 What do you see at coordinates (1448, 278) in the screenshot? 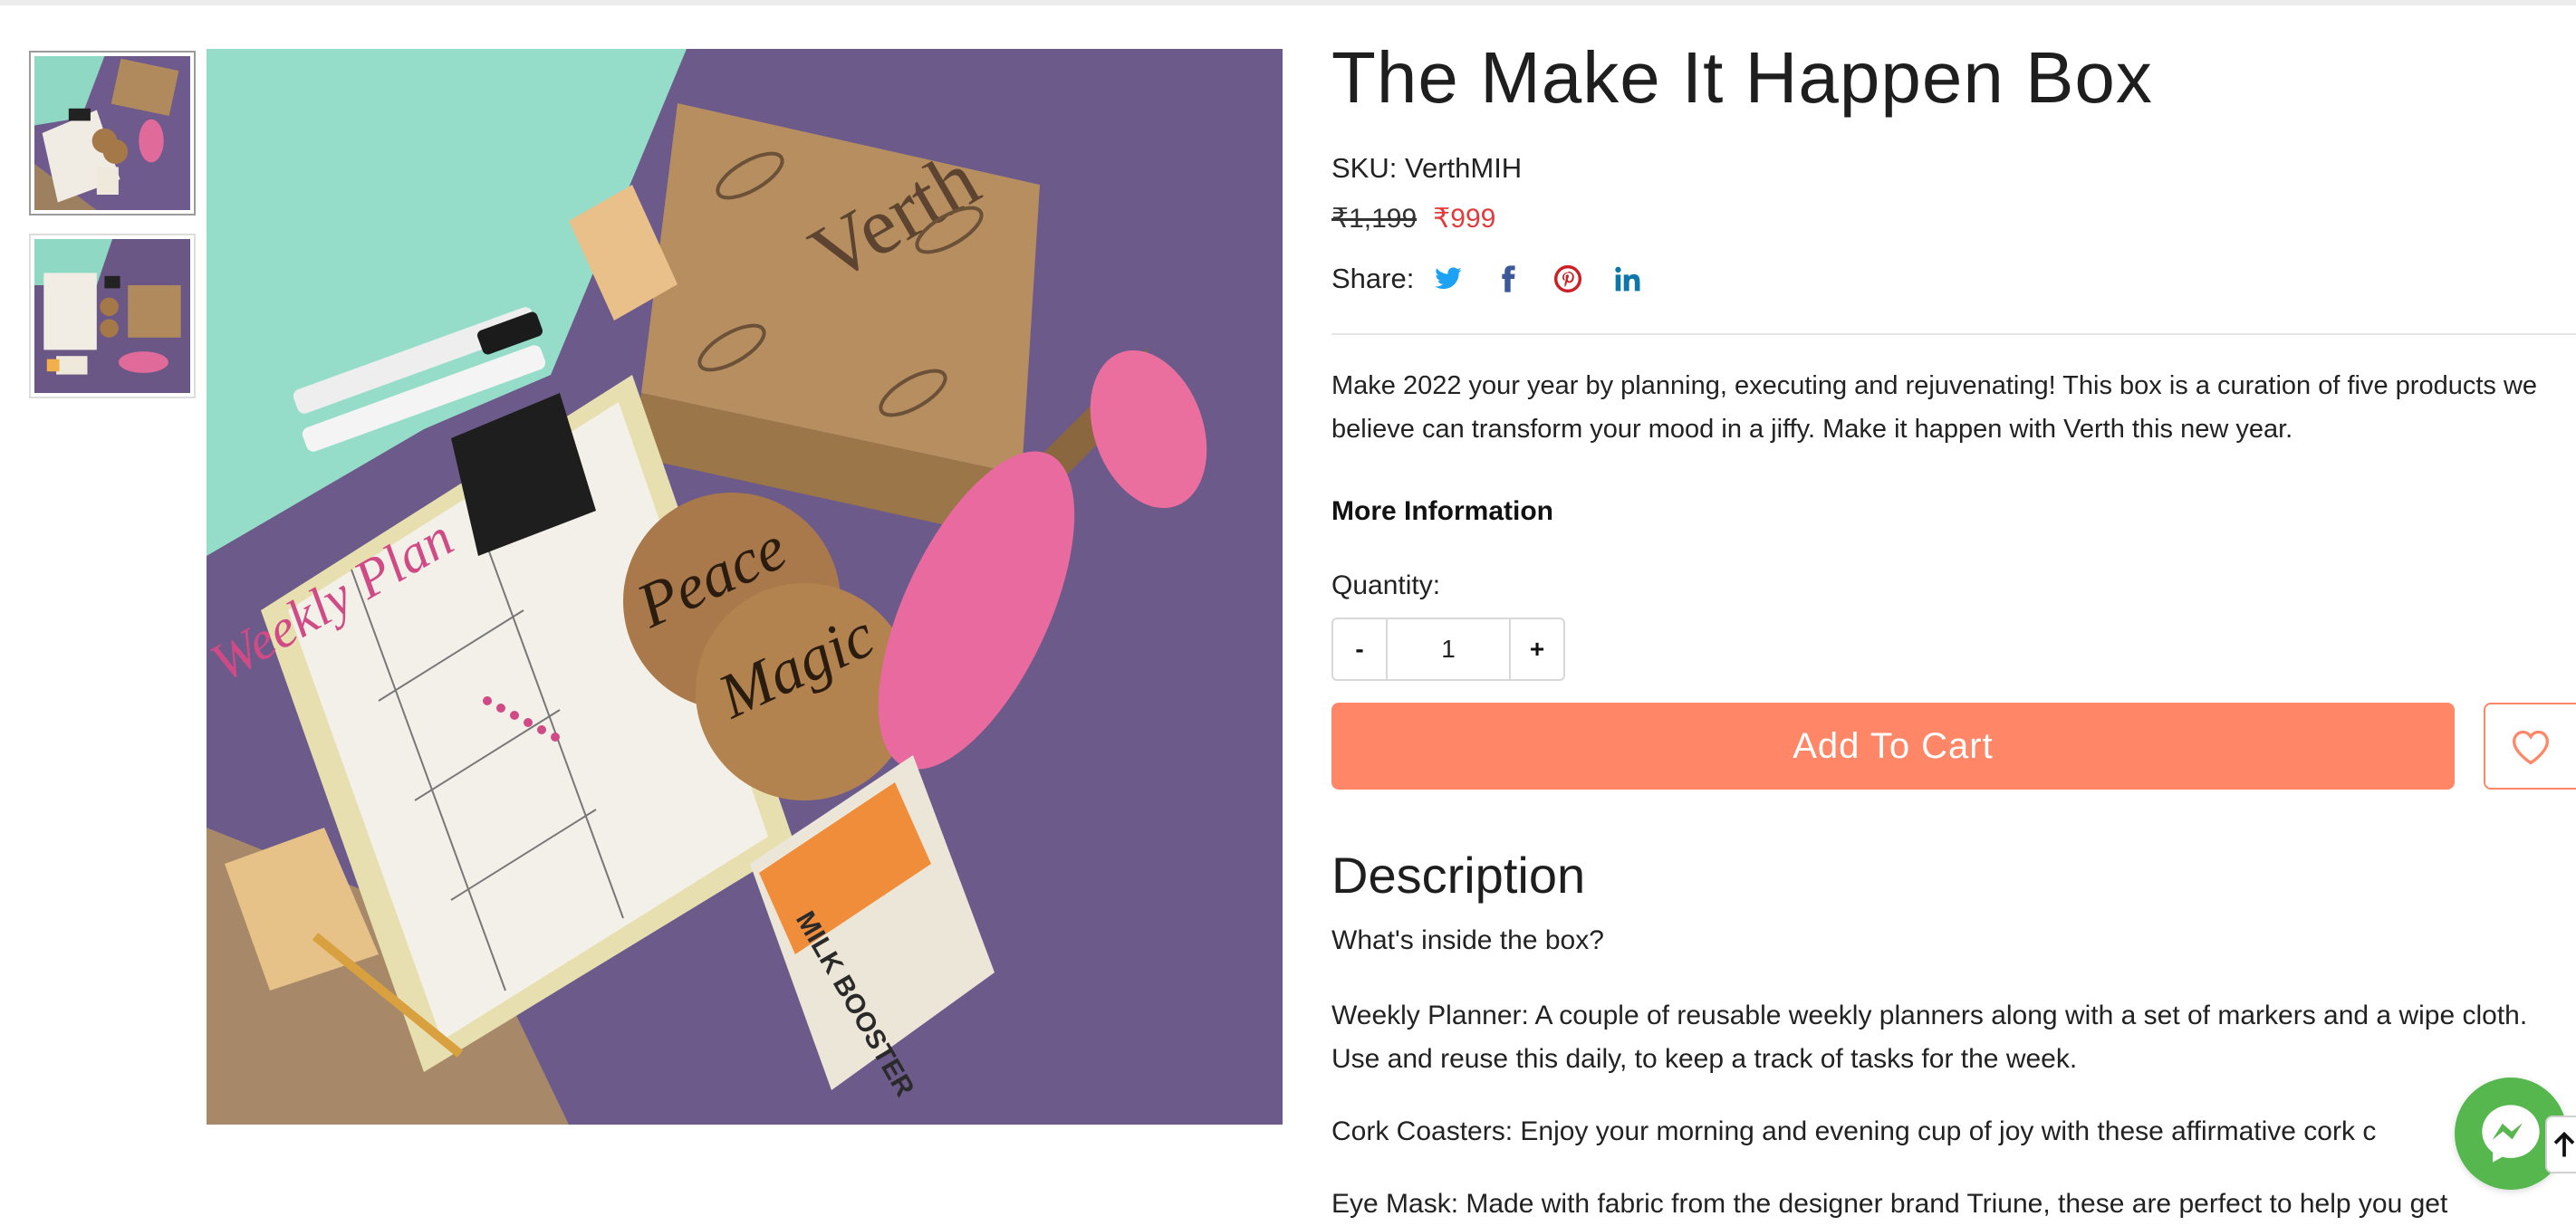
I see `twitter-icon` at bounding box center [1448, 278].